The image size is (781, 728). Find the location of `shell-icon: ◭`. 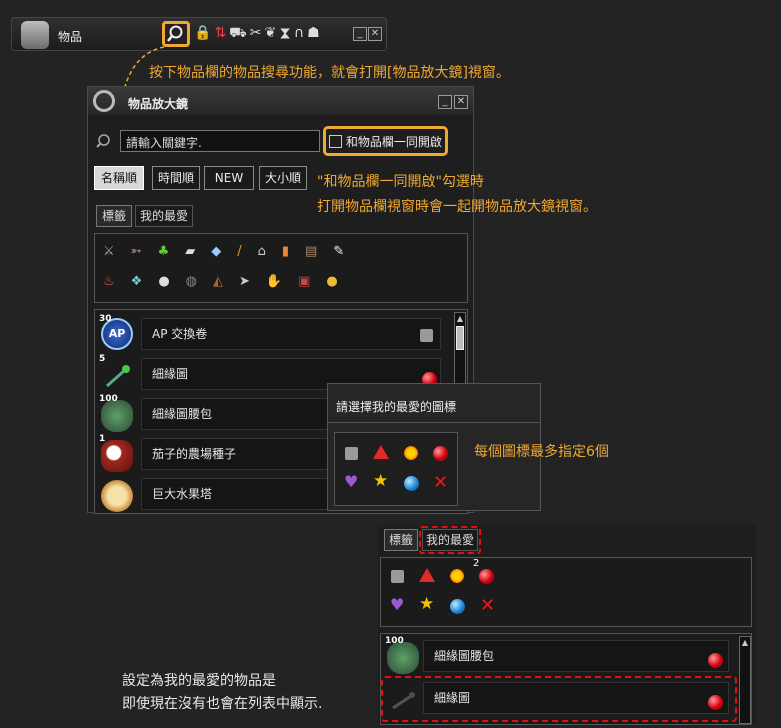

shell-icon: ◭ is located at coordinates (226, 281).